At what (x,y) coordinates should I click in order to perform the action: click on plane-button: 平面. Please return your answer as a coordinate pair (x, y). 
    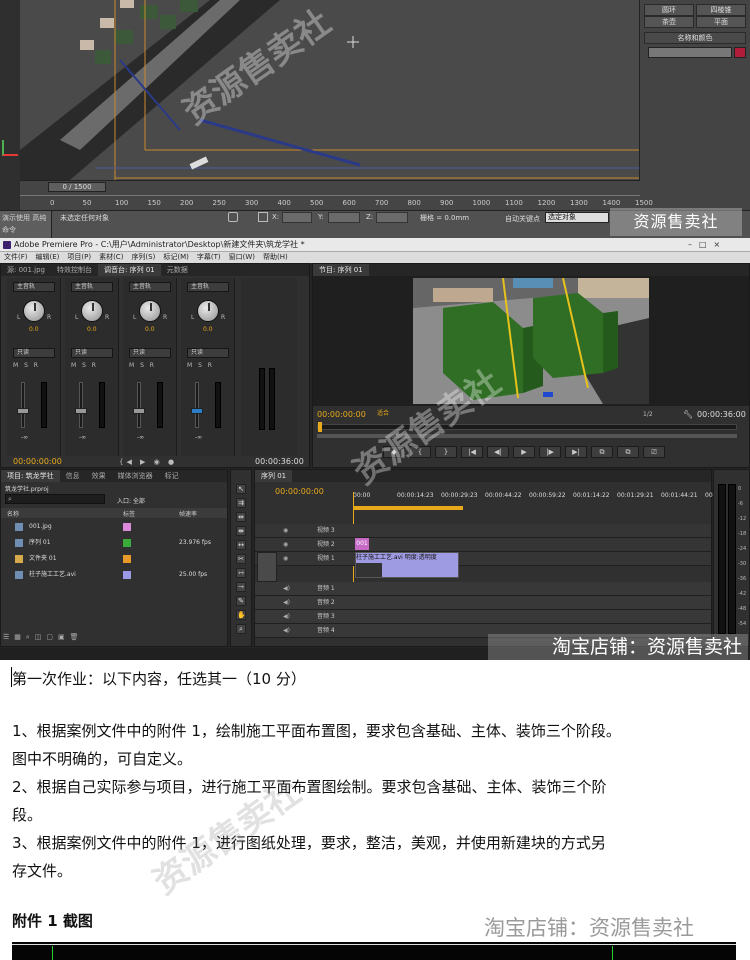
    Looking at the image, I should click on (721, 22).